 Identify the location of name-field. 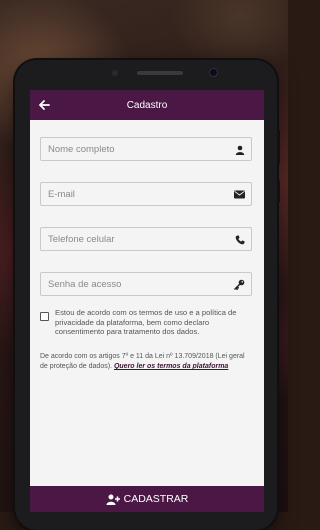
(146, 149).